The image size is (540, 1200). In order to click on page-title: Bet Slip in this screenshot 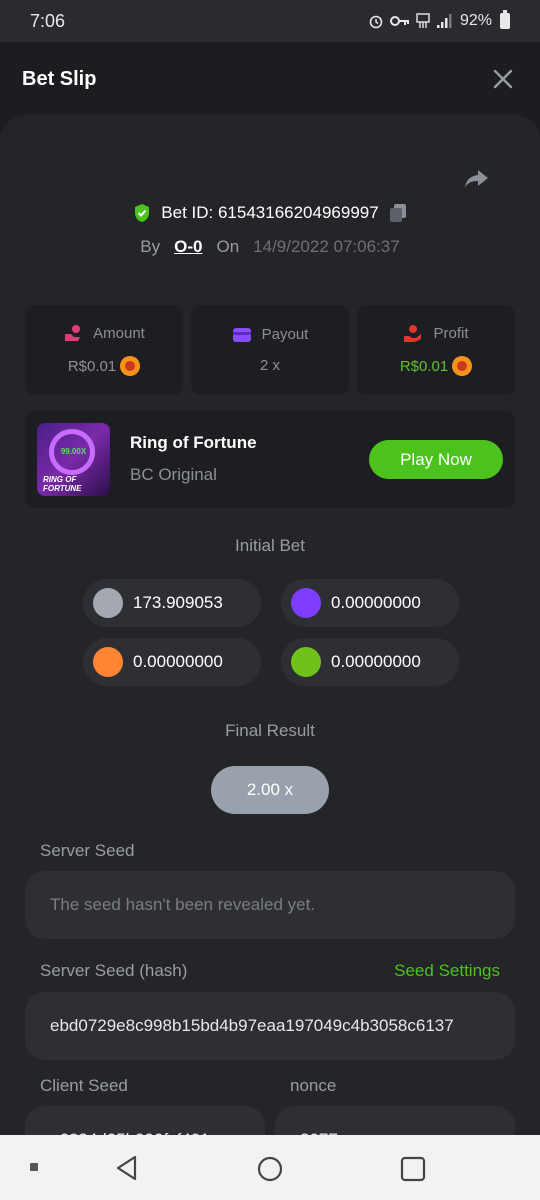, I will do `click(59, 78)`.